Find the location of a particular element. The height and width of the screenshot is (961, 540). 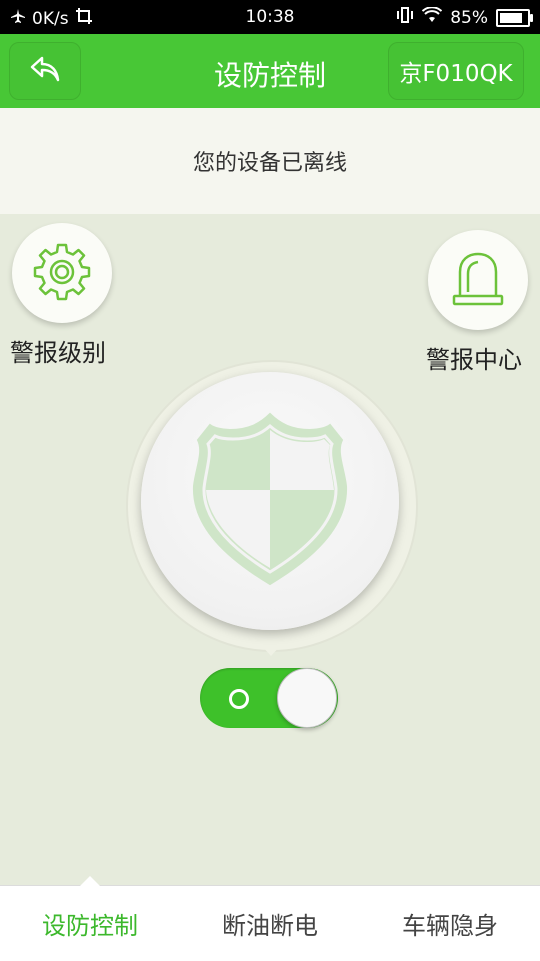

battery-percent: 85% is located at coordinates (469, 17).